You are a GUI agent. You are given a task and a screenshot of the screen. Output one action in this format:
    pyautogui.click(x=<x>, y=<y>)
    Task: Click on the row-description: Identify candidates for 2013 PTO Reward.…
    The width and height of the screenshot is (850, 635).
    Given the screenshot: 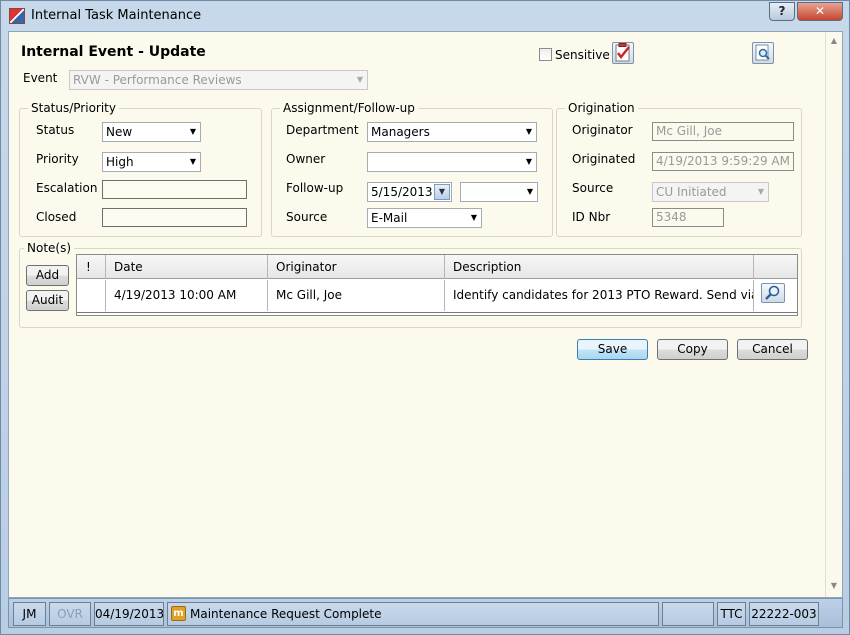 What is the action you would take?
    pyautogui.click(x=599, y=295)
    